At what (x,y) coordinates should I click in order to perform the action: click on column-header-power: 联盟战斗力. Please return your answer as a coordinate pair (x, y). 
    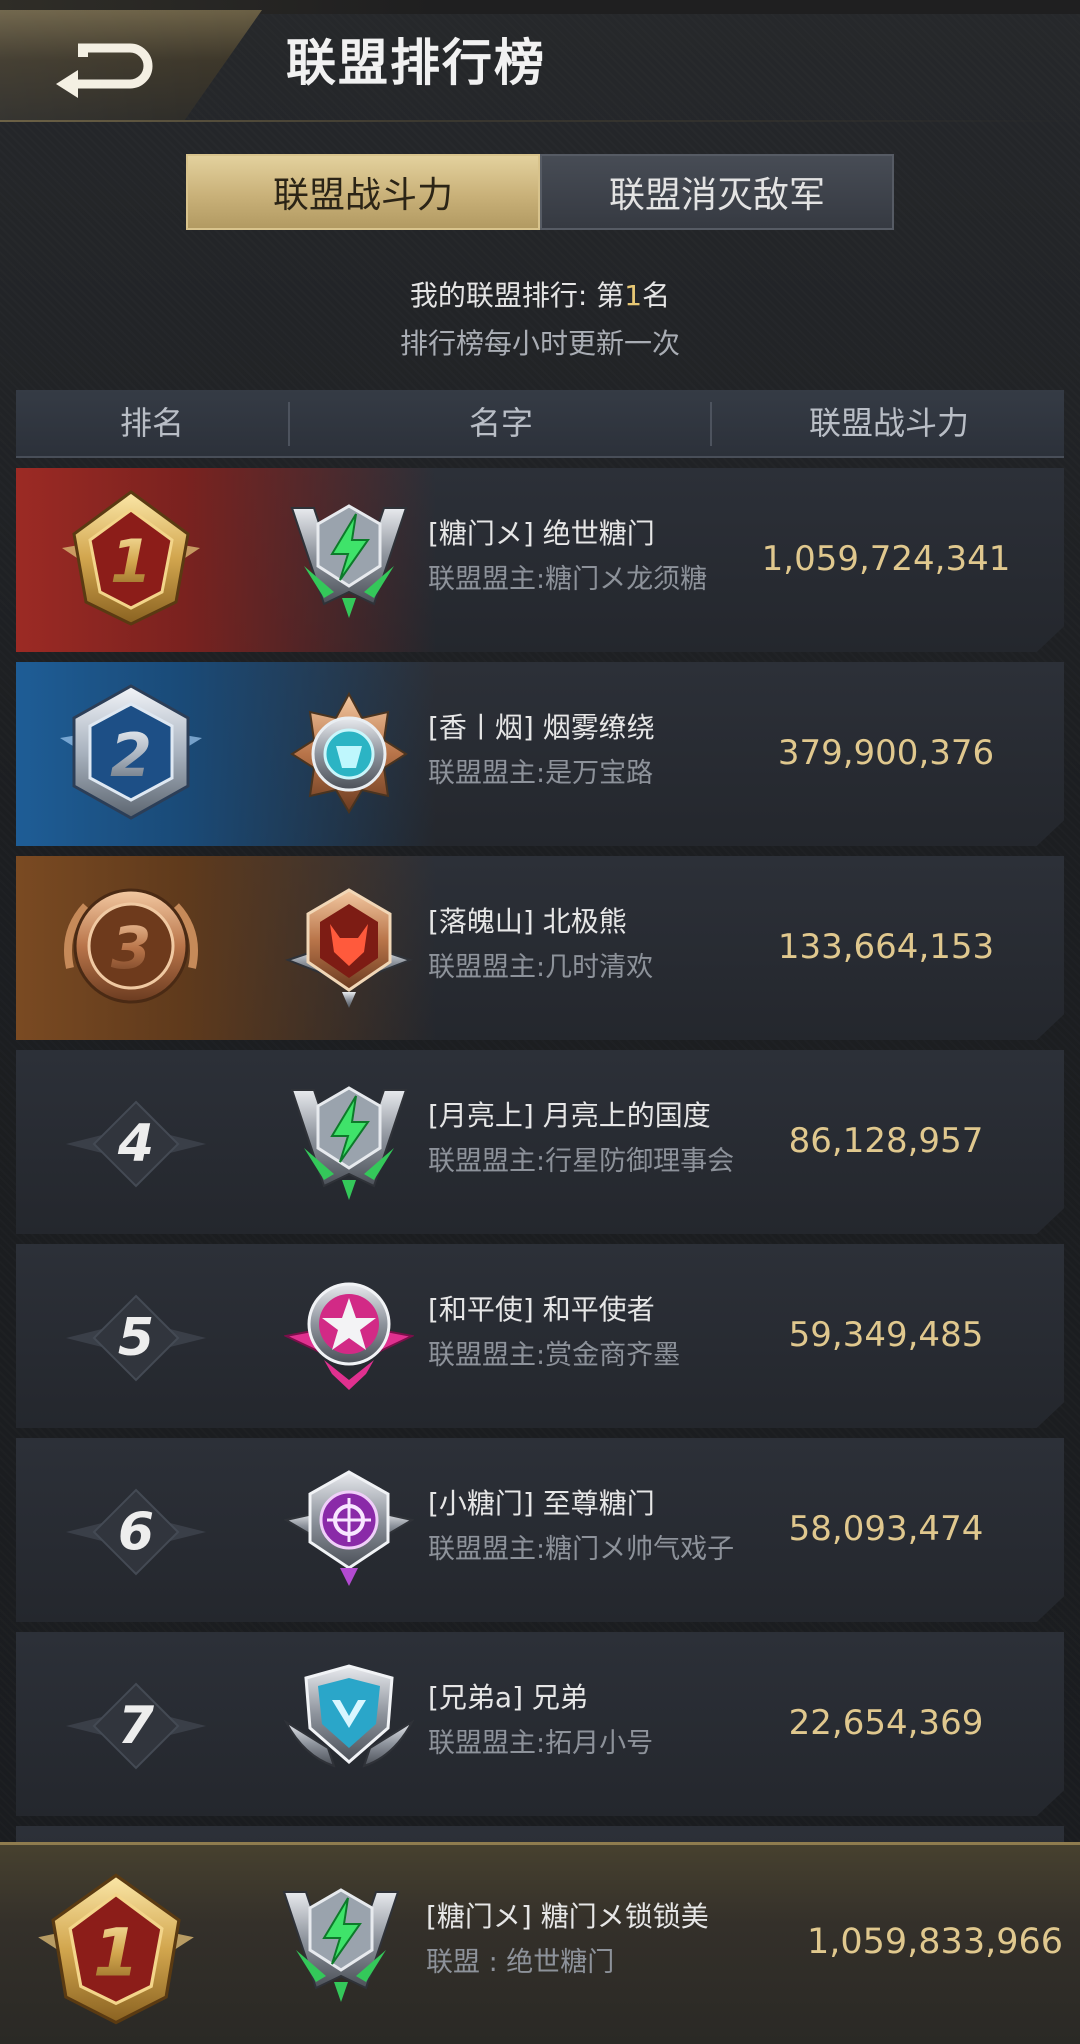
    Looking at the image, I should click on (888, 423).